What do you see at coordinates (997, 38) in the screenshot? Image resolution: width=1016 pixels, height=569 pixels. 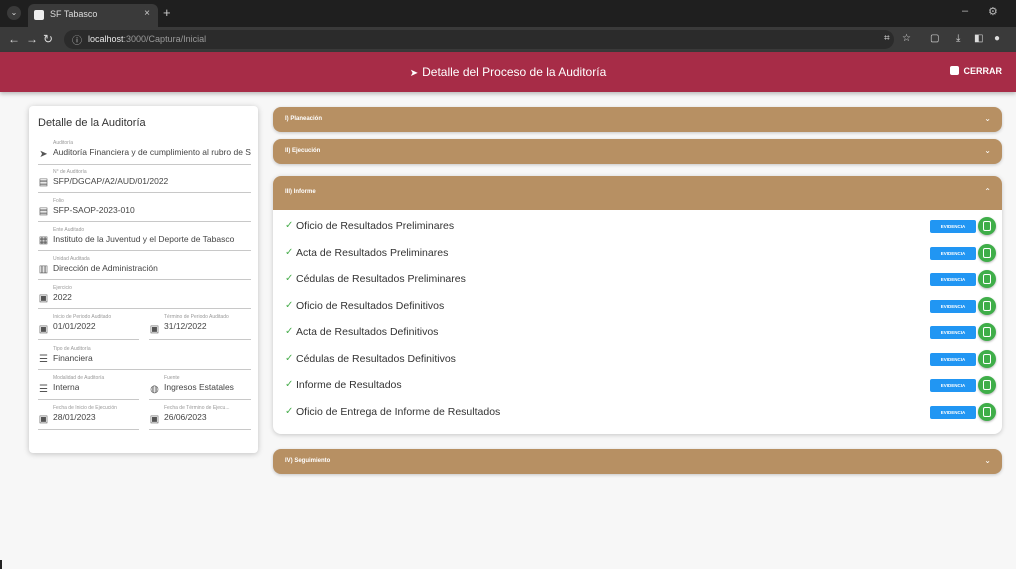 I see `profile-icon: ●` at bounding box center [997, 38].